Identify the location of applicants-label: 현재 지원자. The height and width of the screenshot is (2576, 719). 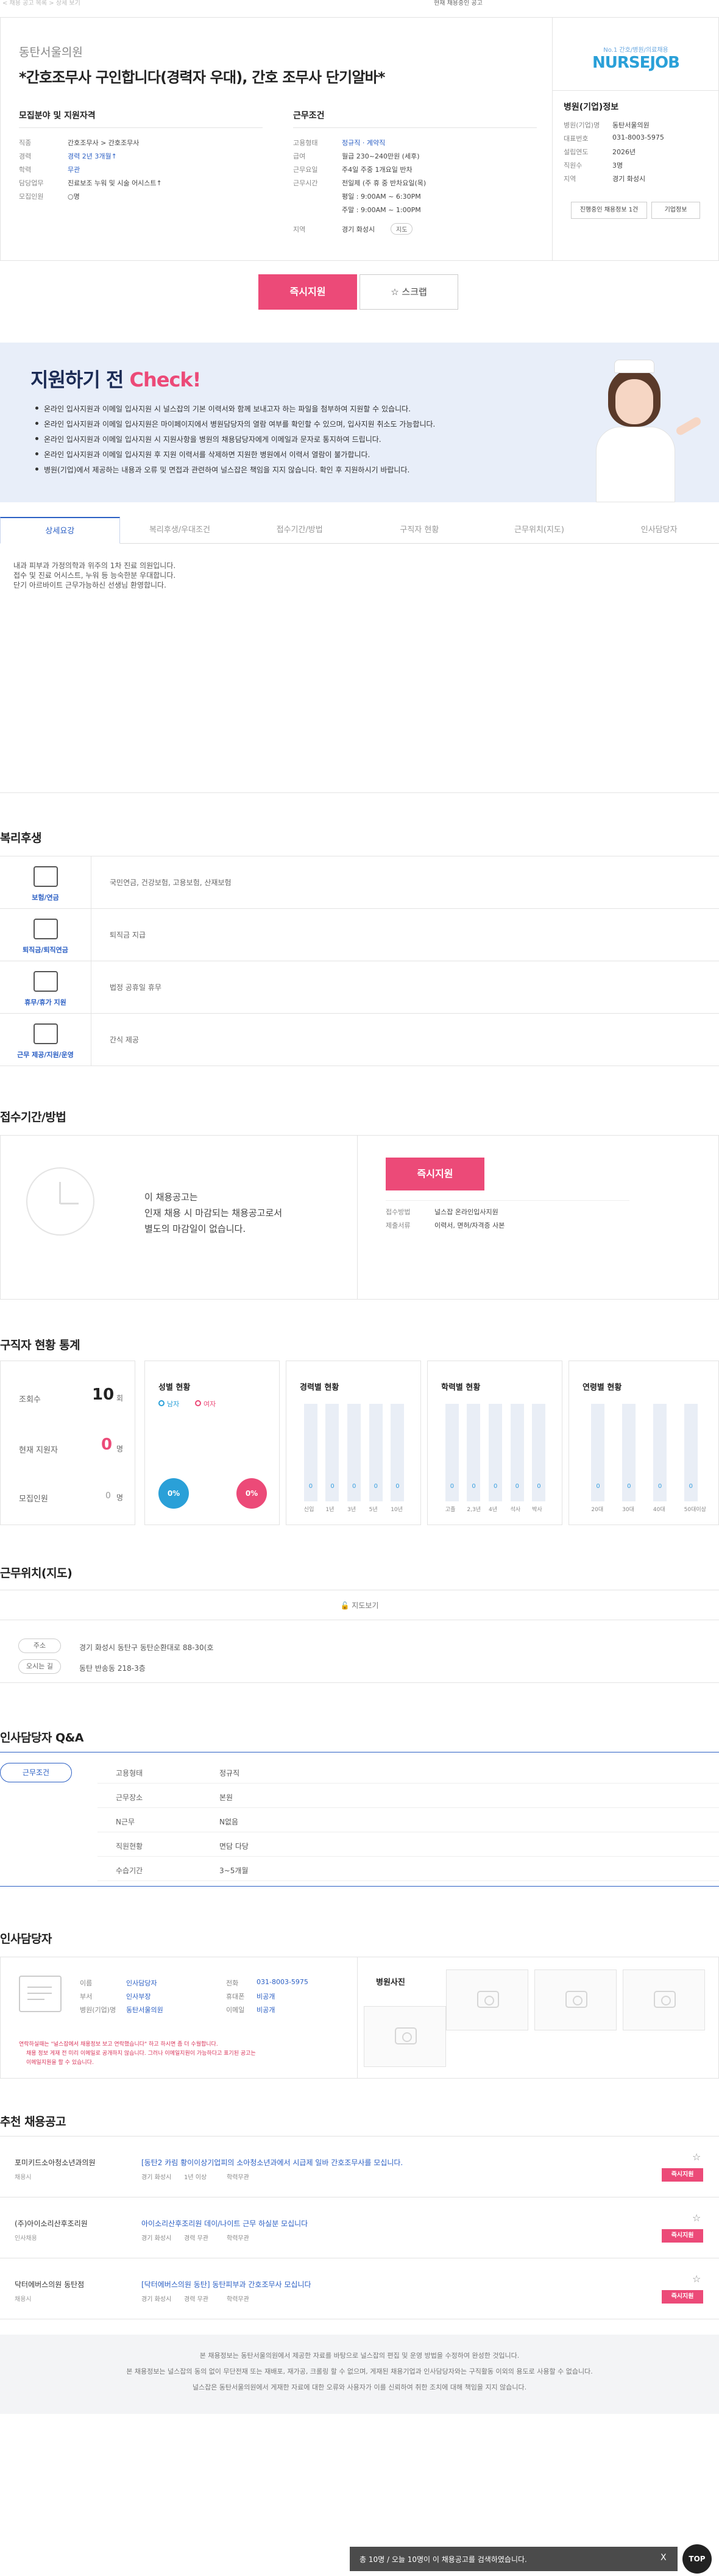
(38, 1450).